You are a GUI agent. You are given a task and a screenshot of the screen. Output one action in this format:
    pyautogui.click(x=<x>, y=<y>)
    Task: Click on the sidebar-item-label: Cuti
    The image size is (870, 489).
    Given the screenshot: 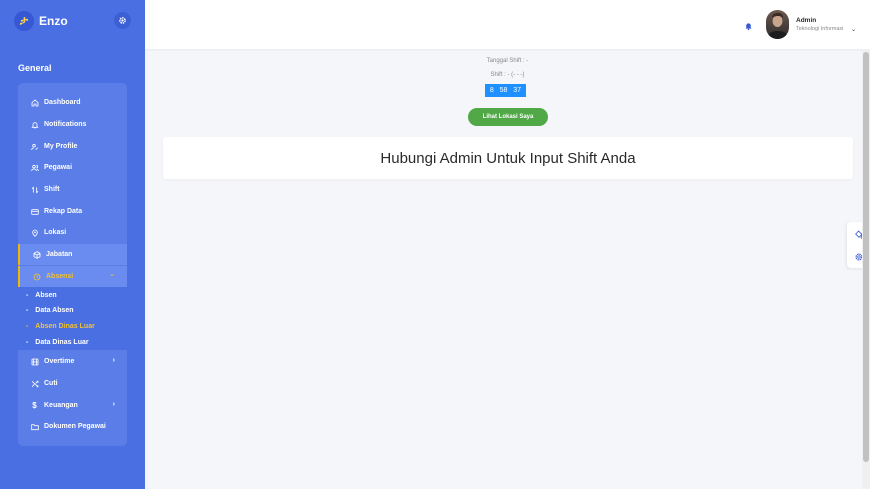 What is the action you would take?
    pyautogui.click(x=51, y=383)
    